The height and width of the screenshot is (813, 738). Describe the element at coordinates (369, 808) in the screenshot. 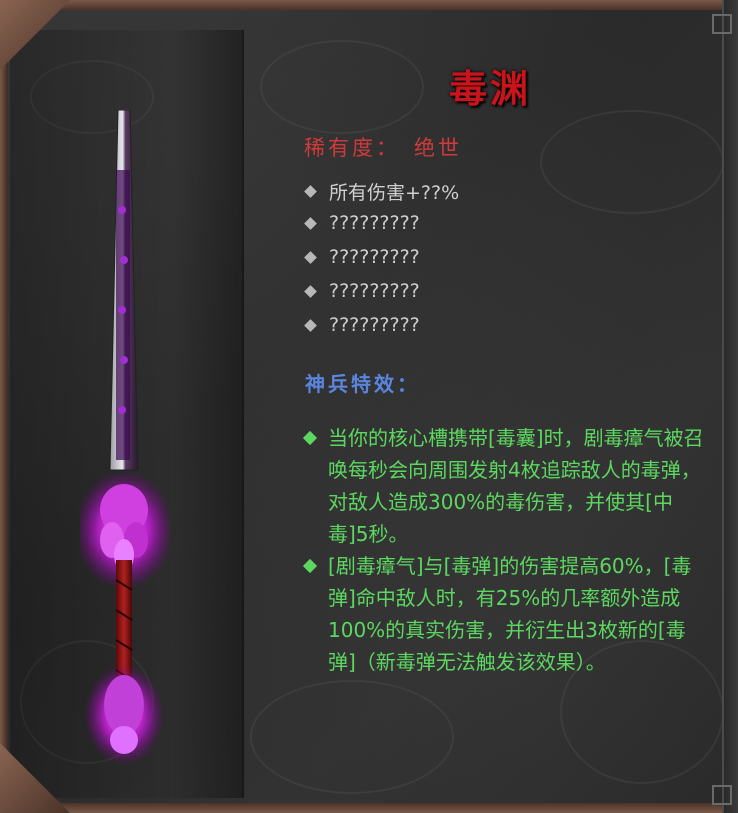

I see `frame-bottom` at that location.